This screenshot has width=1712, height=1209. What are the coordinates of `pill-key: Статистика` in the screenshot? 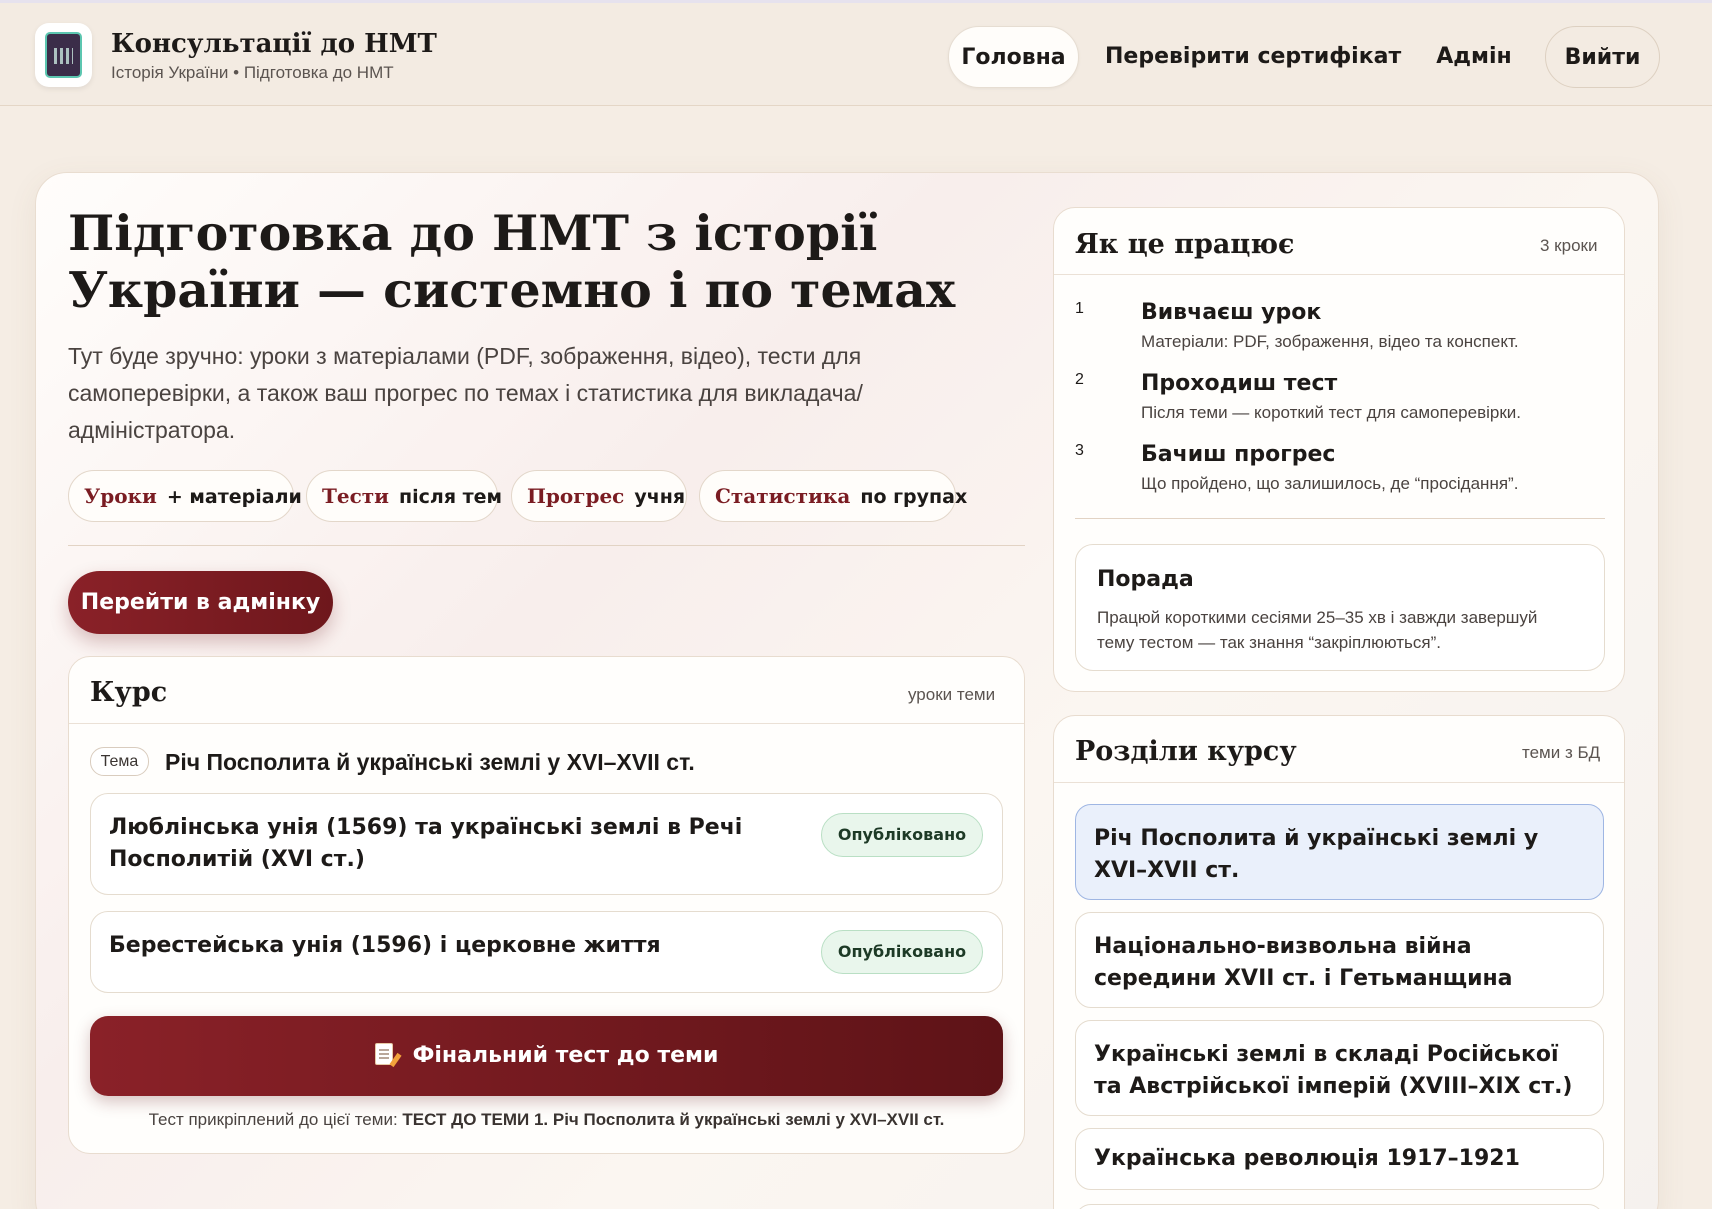 It's located at (783, 496).